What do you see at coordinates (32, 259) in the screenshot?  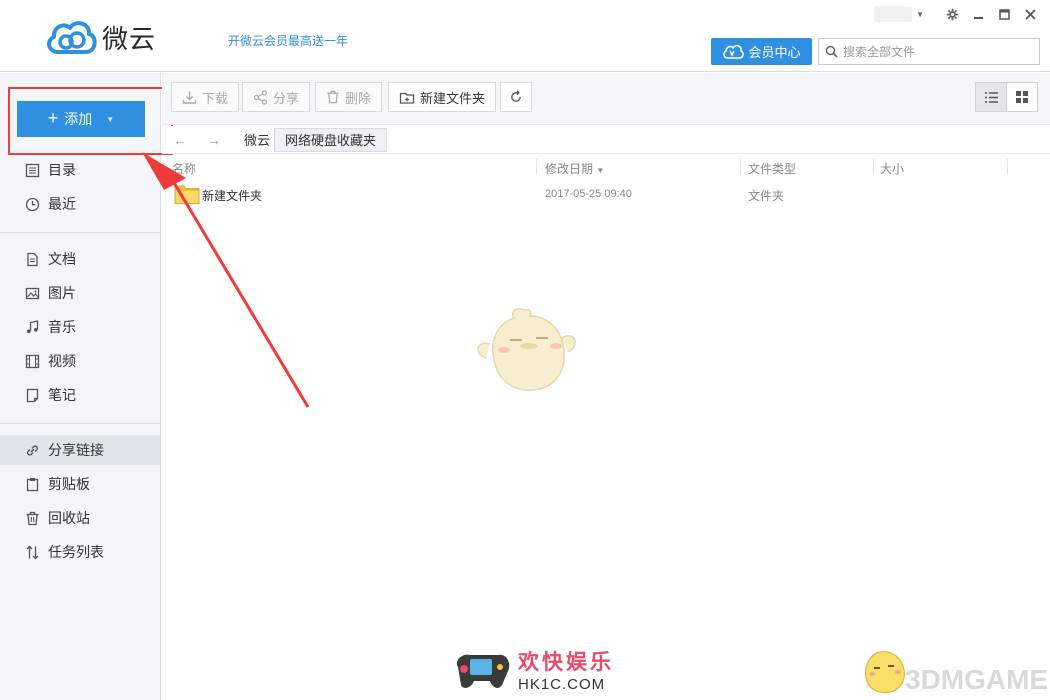 I see `document-icon` at bounding box center [32, 259].